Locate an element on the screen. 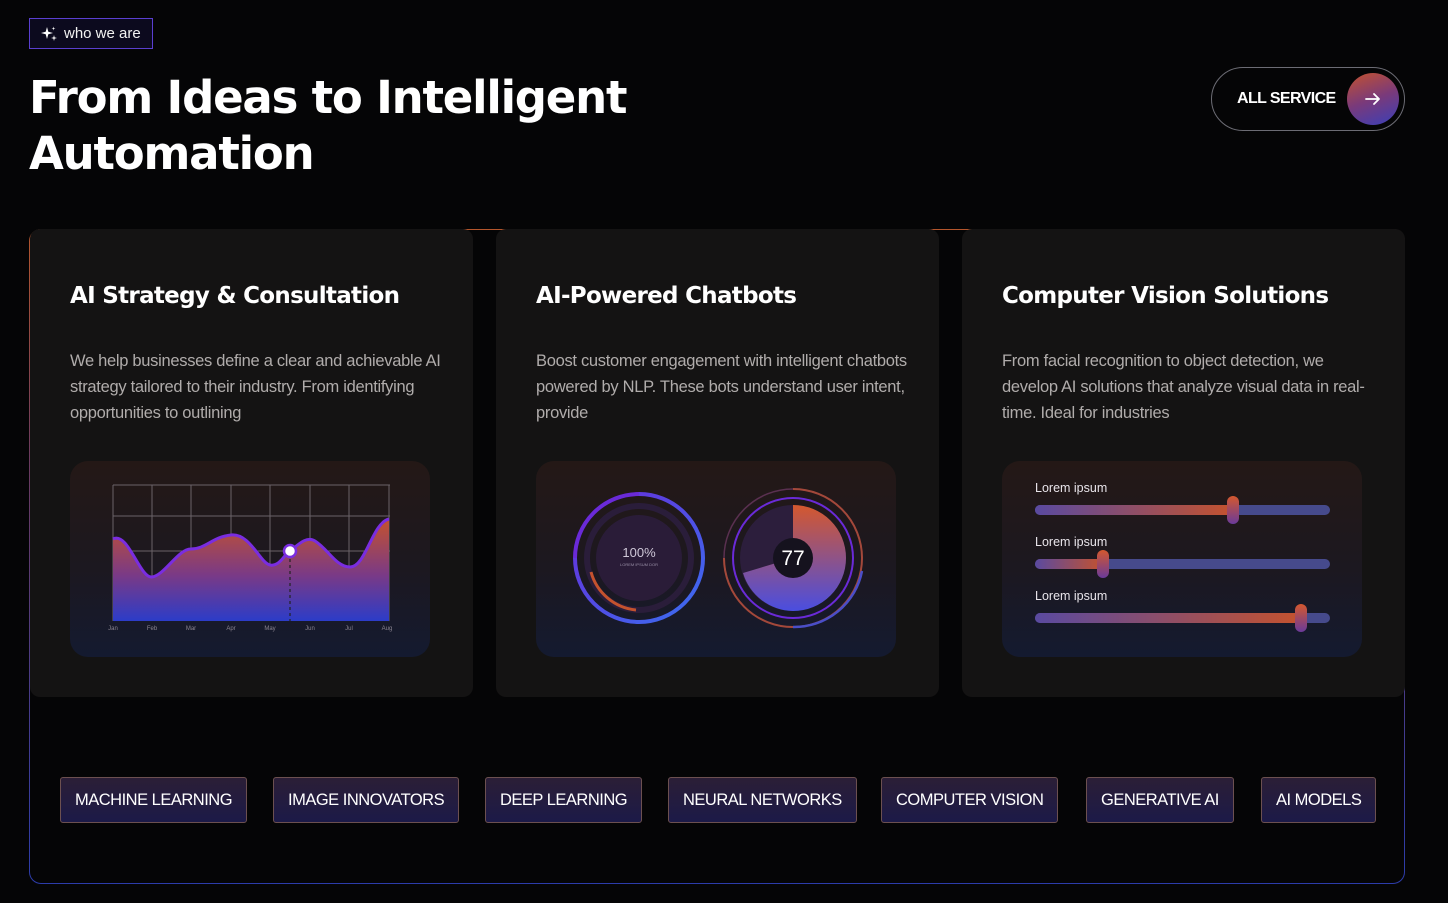 This screenshot has width=1448, height=903. card-title: AI-Powered Chatbots is located at coordinates (666, 296).